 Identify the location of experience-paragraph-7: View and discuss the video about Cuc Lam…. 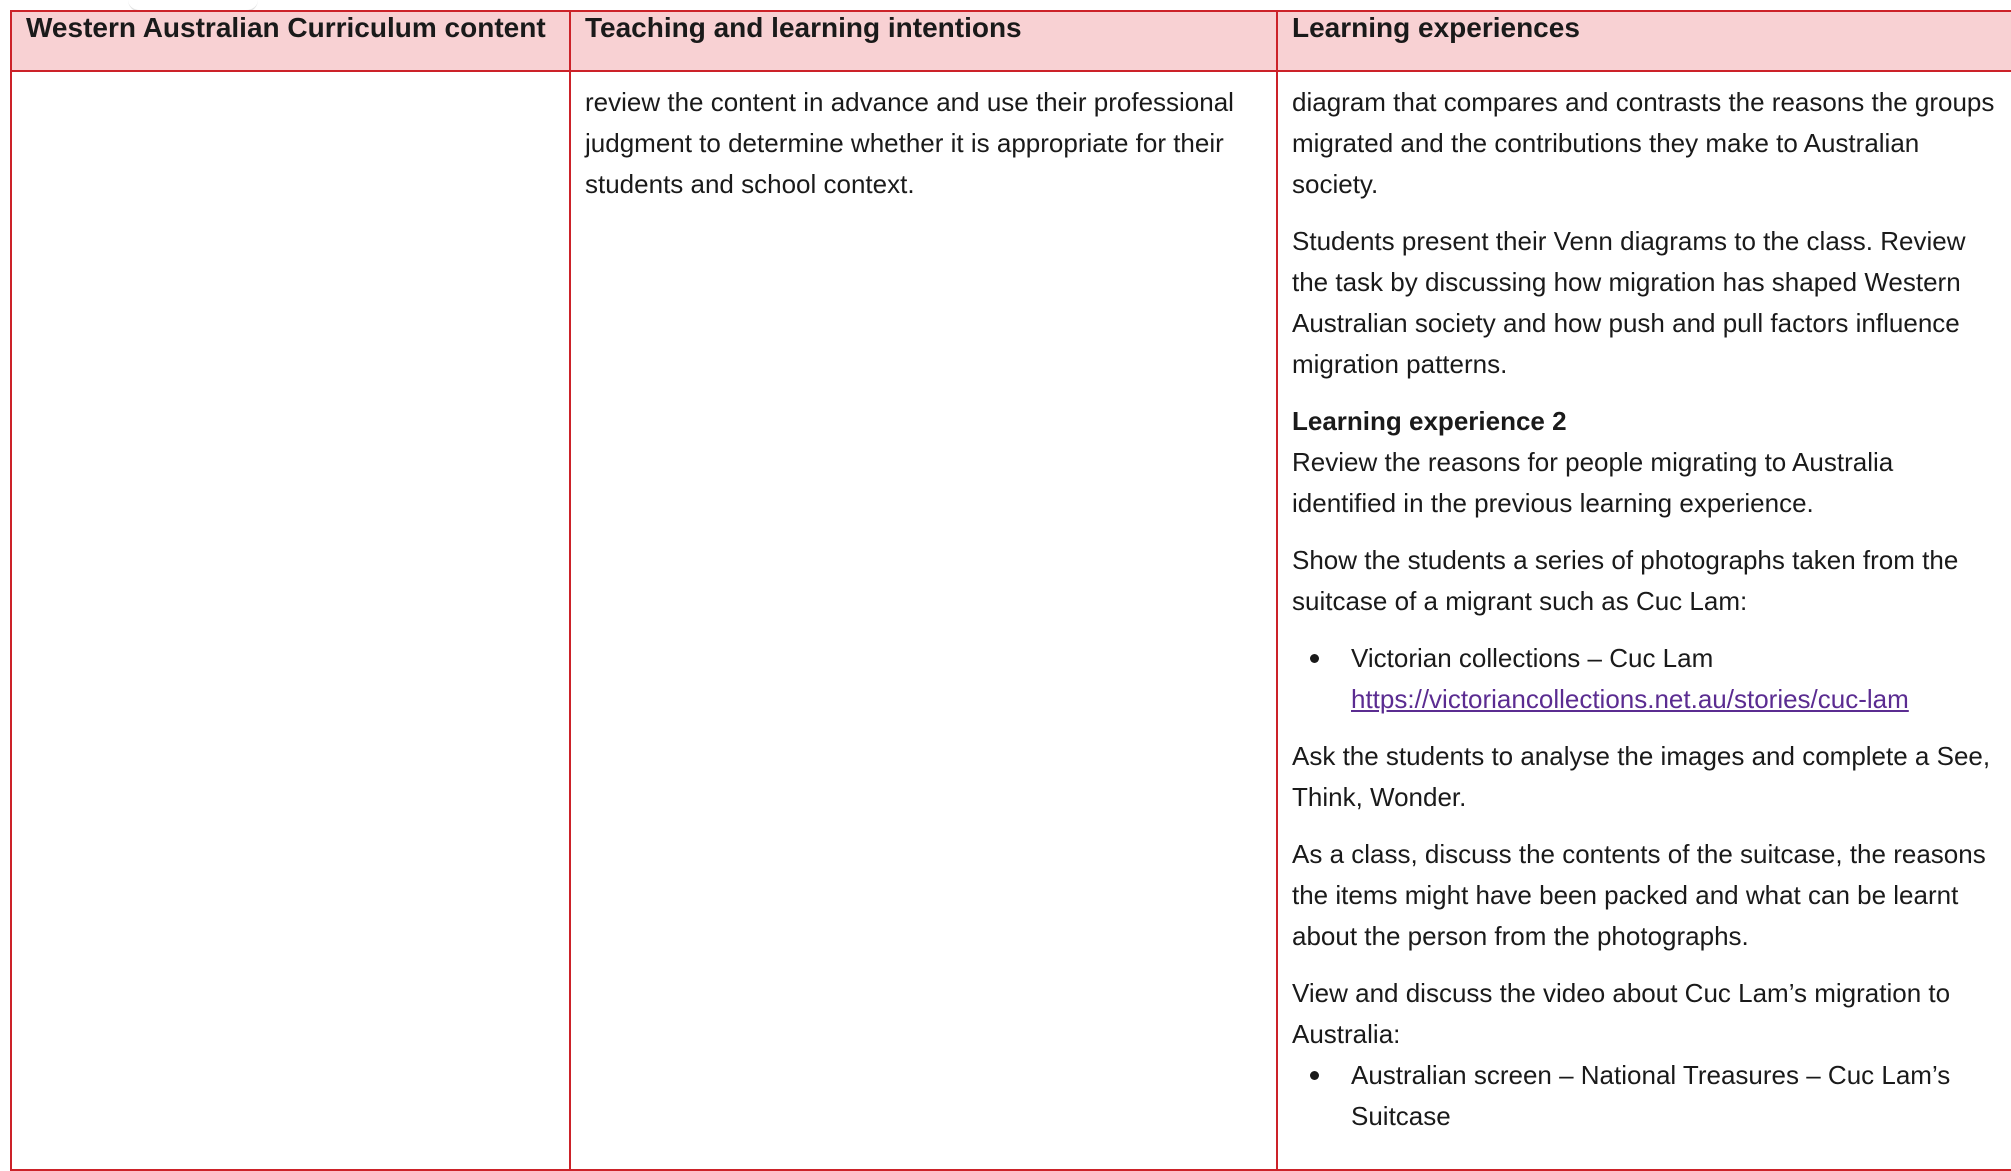
(1621, 1013).